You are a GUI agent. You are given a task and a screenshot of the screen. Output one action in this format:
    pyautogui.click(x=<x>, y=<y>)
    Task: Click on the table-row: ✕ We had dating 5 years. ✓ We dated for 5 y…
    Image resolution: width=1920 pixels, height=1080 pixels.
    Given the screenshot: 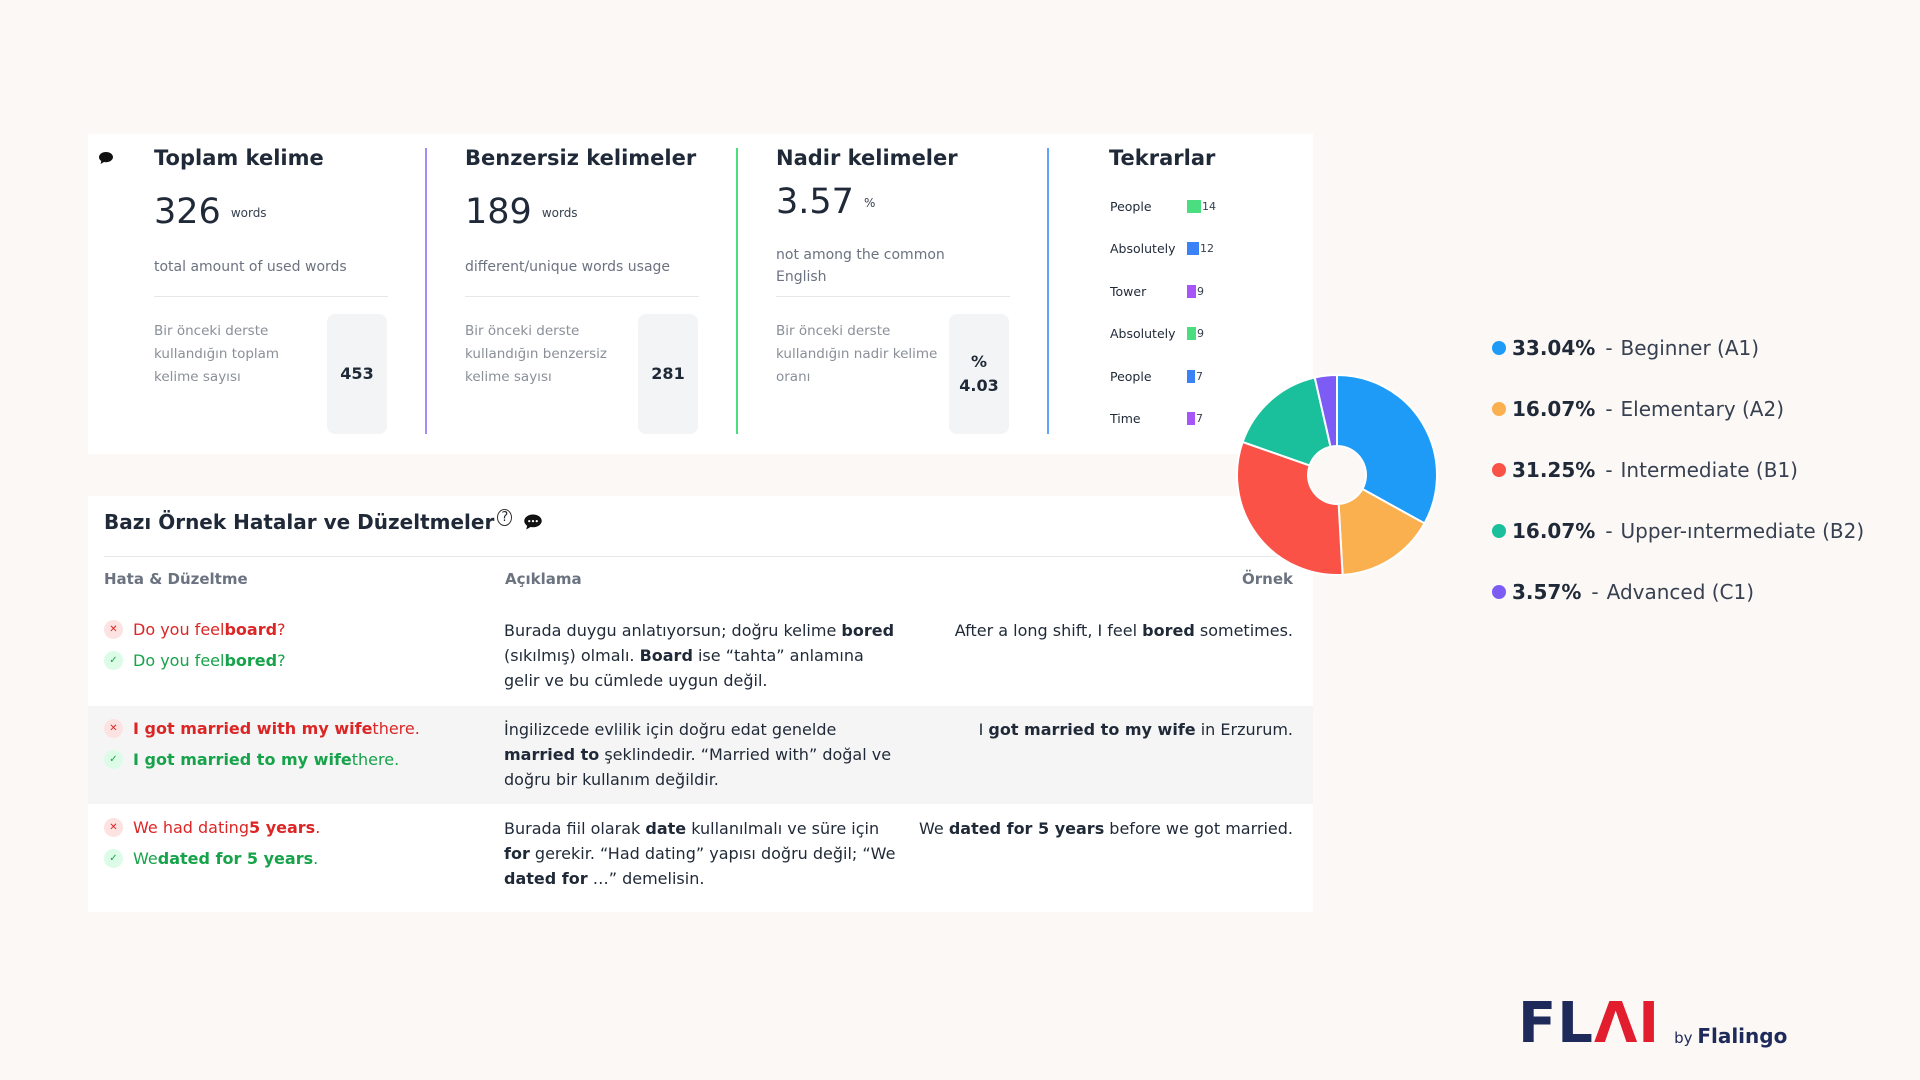 What is the action you would take?
    pyautogui.click(x=700, y=854)
    